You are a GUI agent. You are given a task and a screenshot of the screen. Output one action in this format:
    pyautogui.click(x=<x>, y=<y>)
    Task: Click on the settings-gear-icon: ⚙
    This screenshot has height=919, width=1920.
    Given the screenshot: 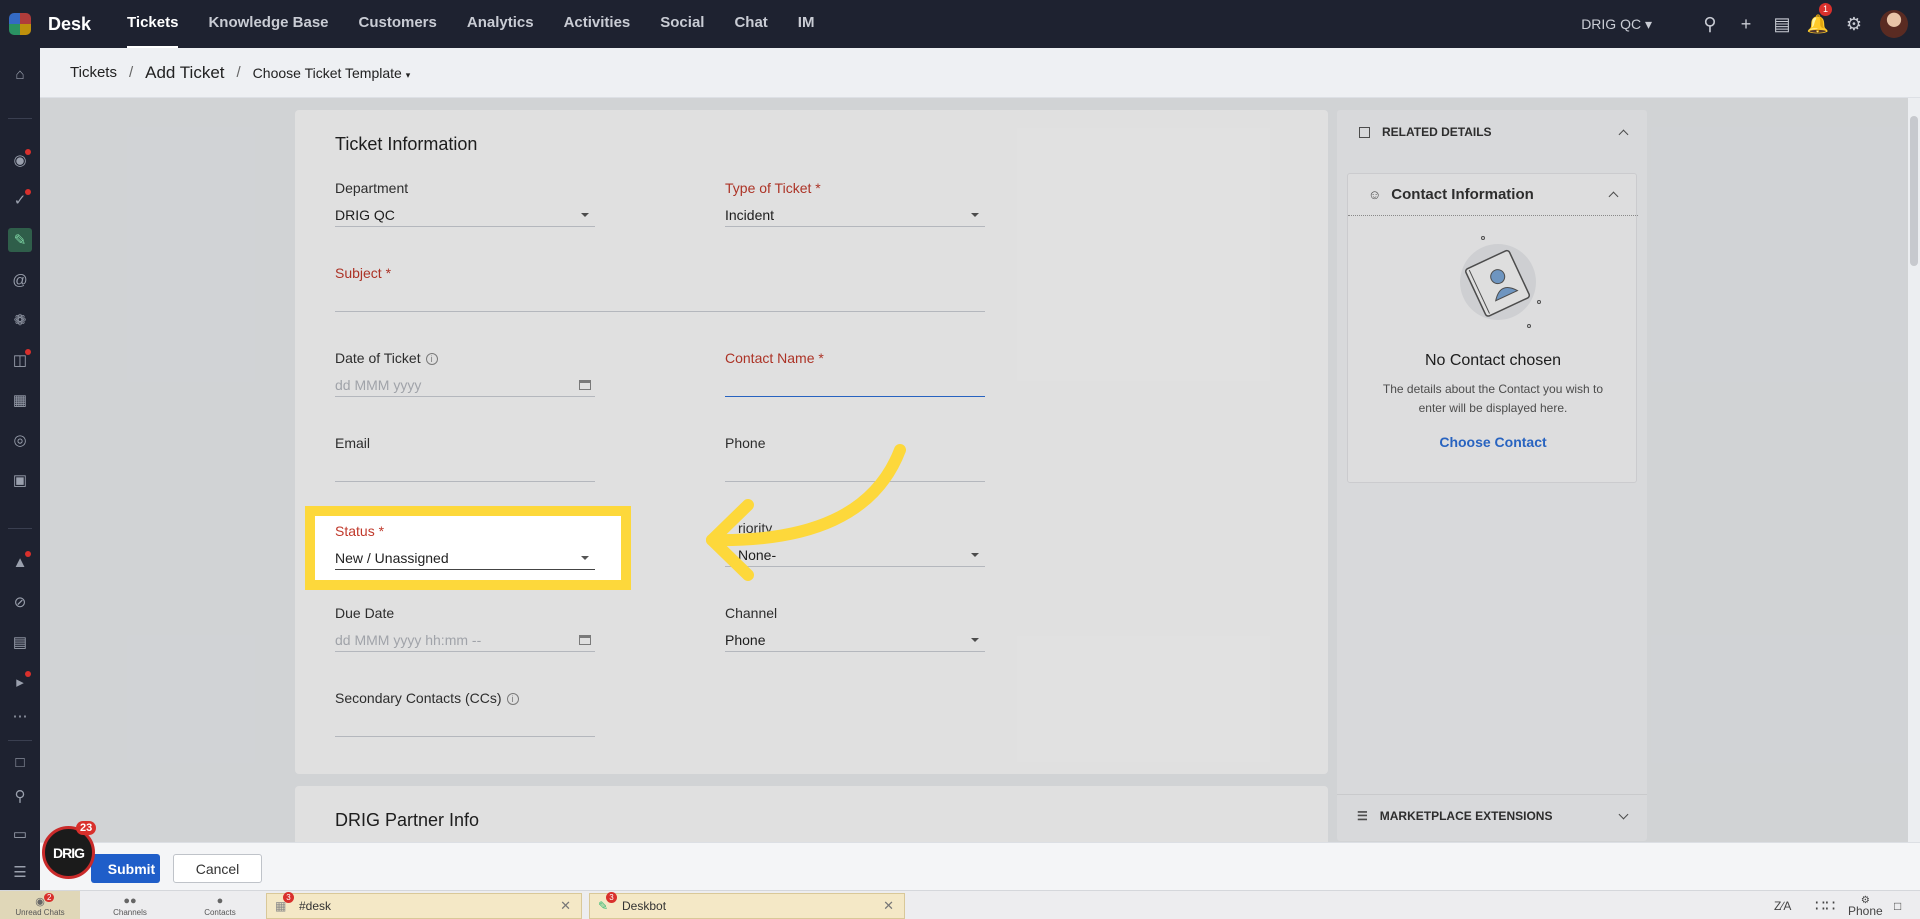 What is the action you would take?
    pyautogui.click(x=1854, y=24)
    